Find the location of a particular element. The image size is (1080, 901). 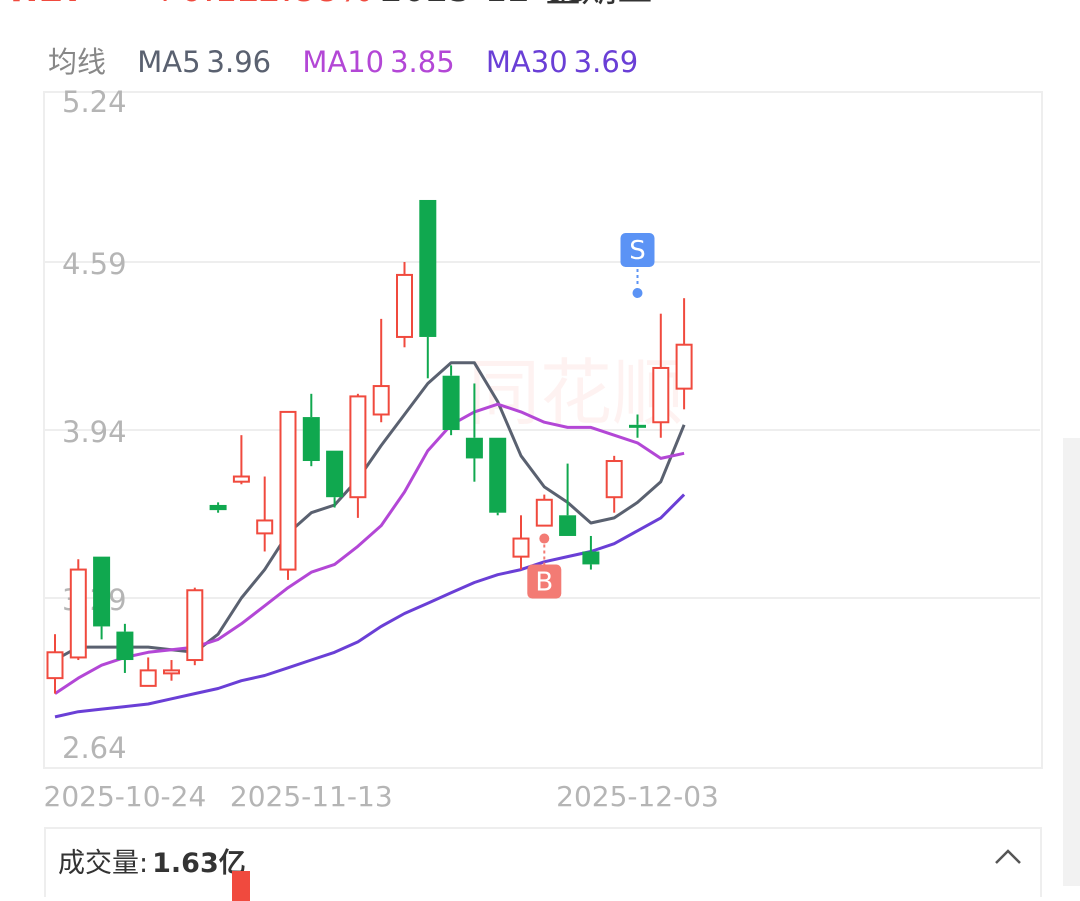

y-axis-ticks: 5.244.593.943.292.64 is located at coordinates (94, 425).